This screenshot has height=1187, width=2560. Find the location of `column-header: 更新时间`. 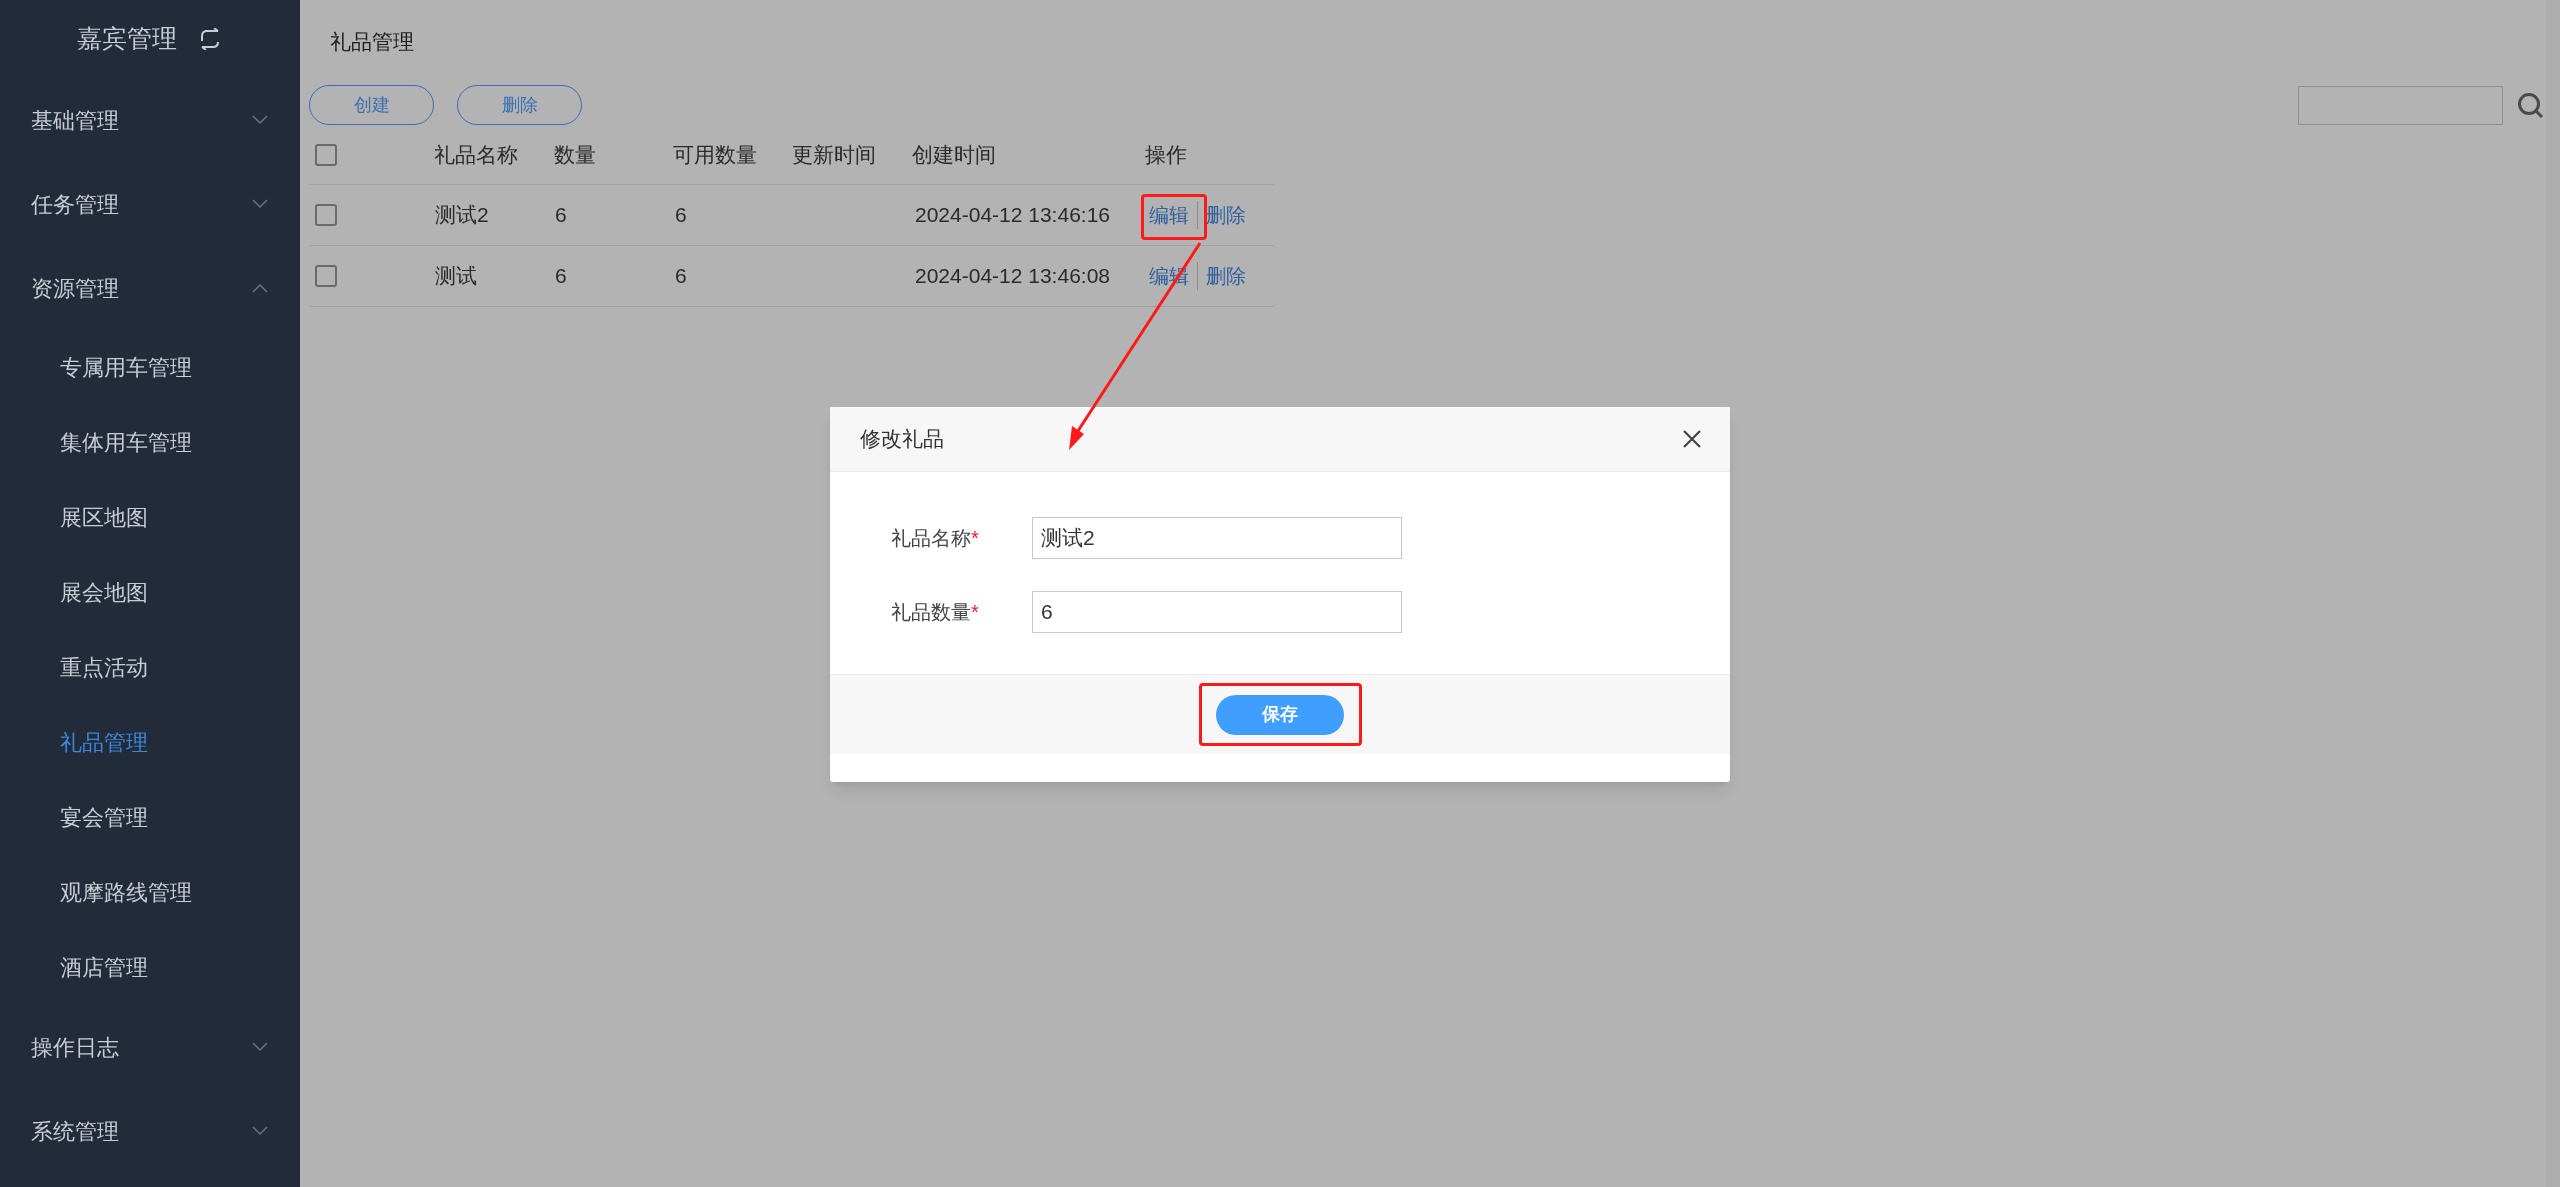

column-header: 更新时间 is located at coordinates (833, 155).